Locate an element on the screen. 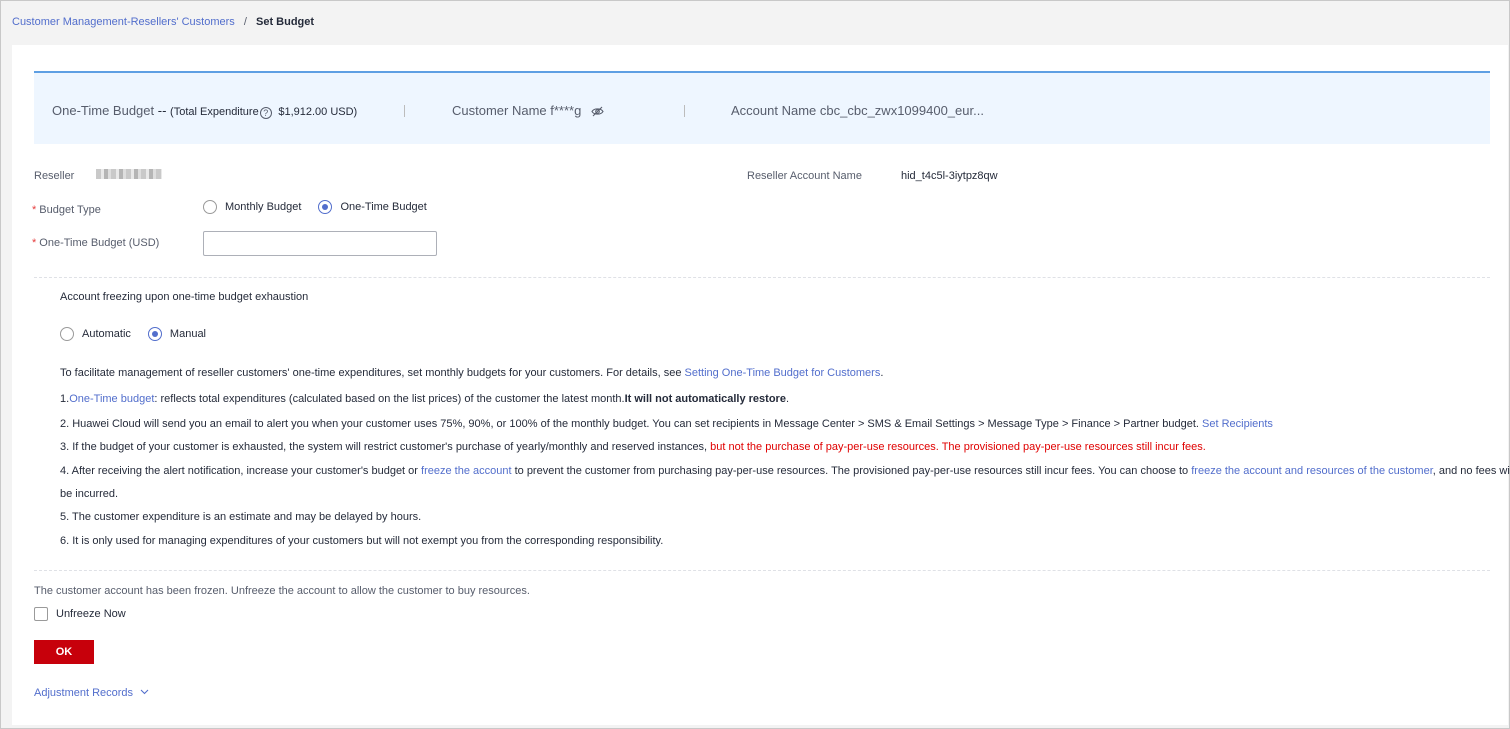 The height and width of the screenshot is (729, 1510). link-freeze-account: freeze the account is located at coordinates (466, 471).